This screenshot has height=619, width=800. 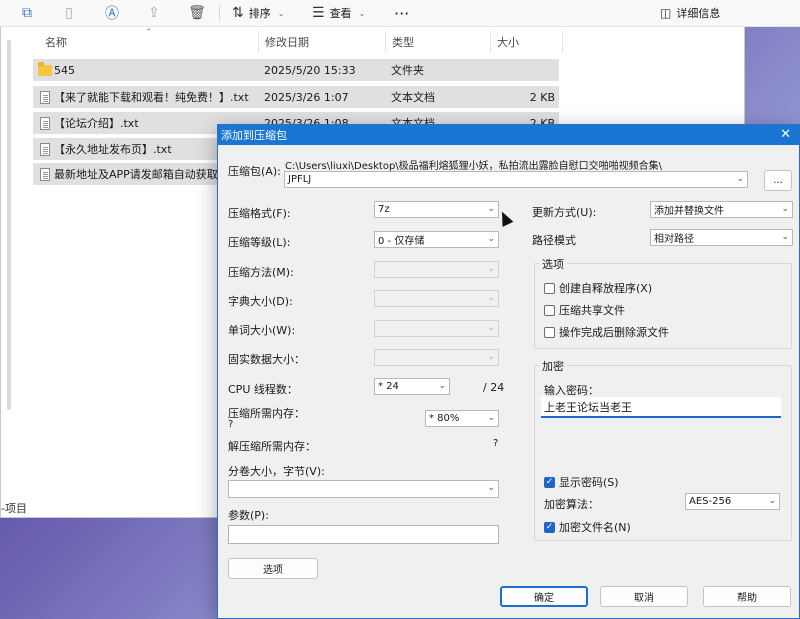 What do you see at coordinates (436, 328) in the screenshot?
I see `word-select: ⌄` at bounding box center [436, 328].